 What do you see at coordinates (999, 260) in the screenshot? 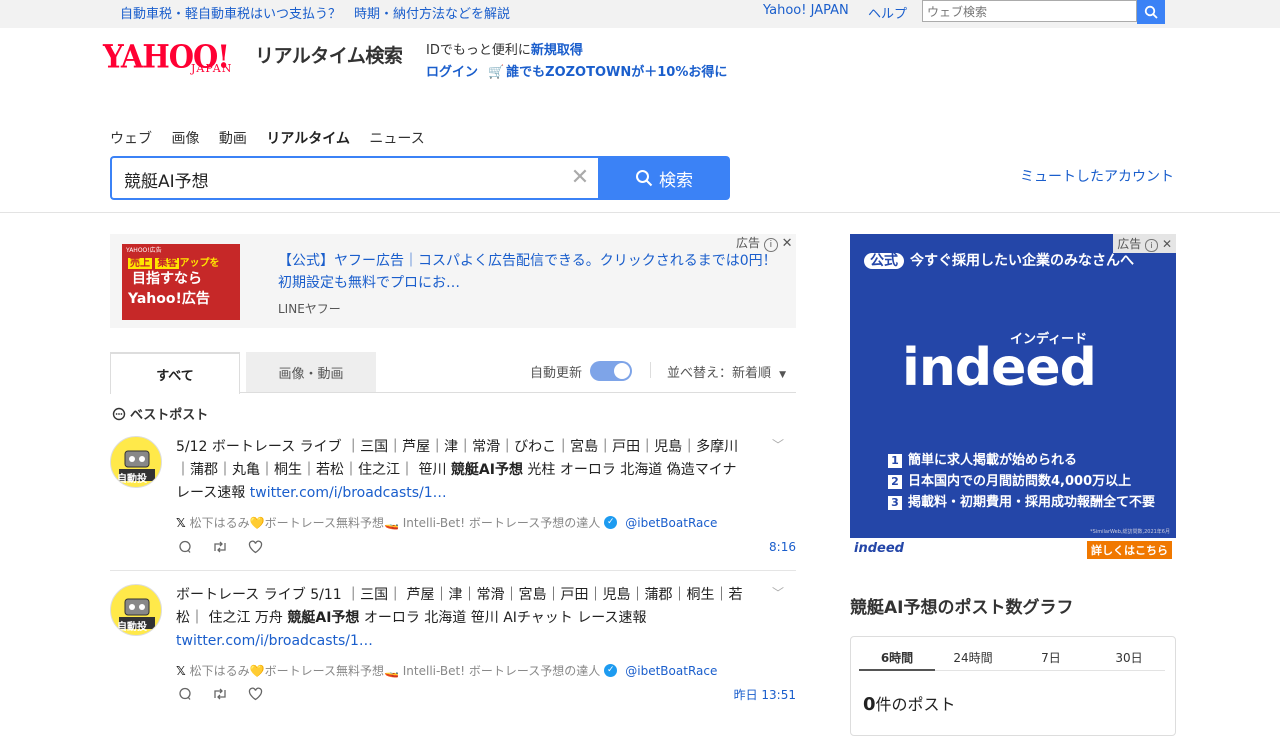
I see `side-ad-headline: 公式 今すぐ採用したい企業のみなさんへ` at bounding box center [999, 260].